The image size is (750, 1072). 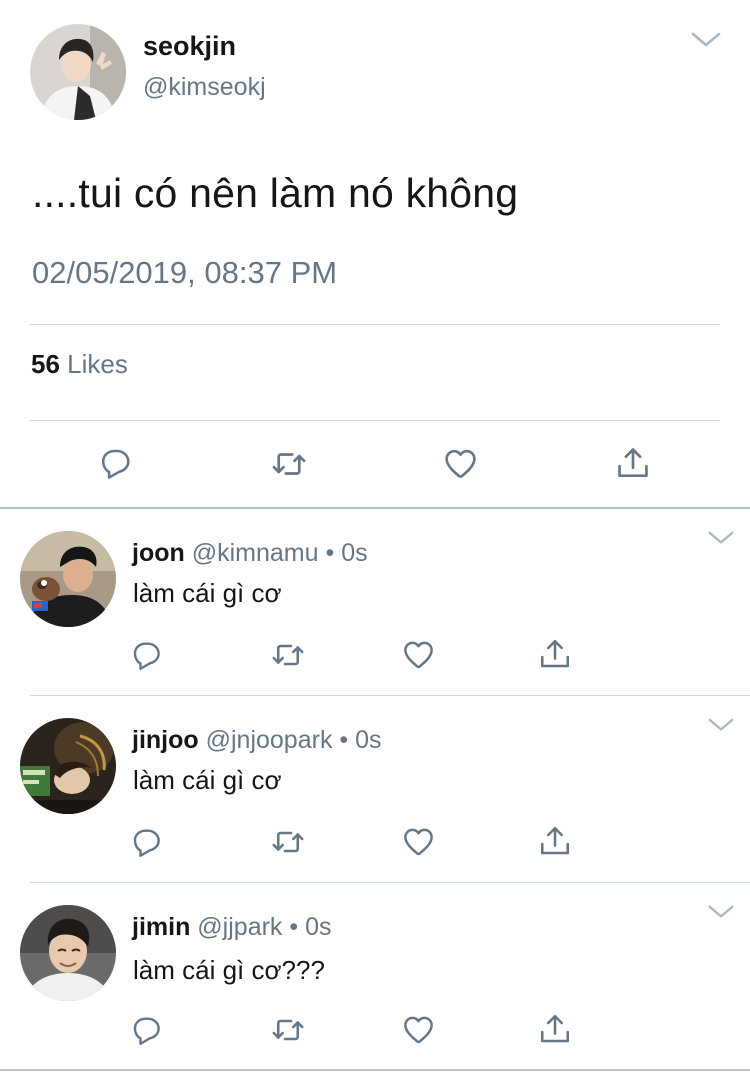 I want to click on reply-header: jimin @jjpark • 0s, so click(x=232, y=927).